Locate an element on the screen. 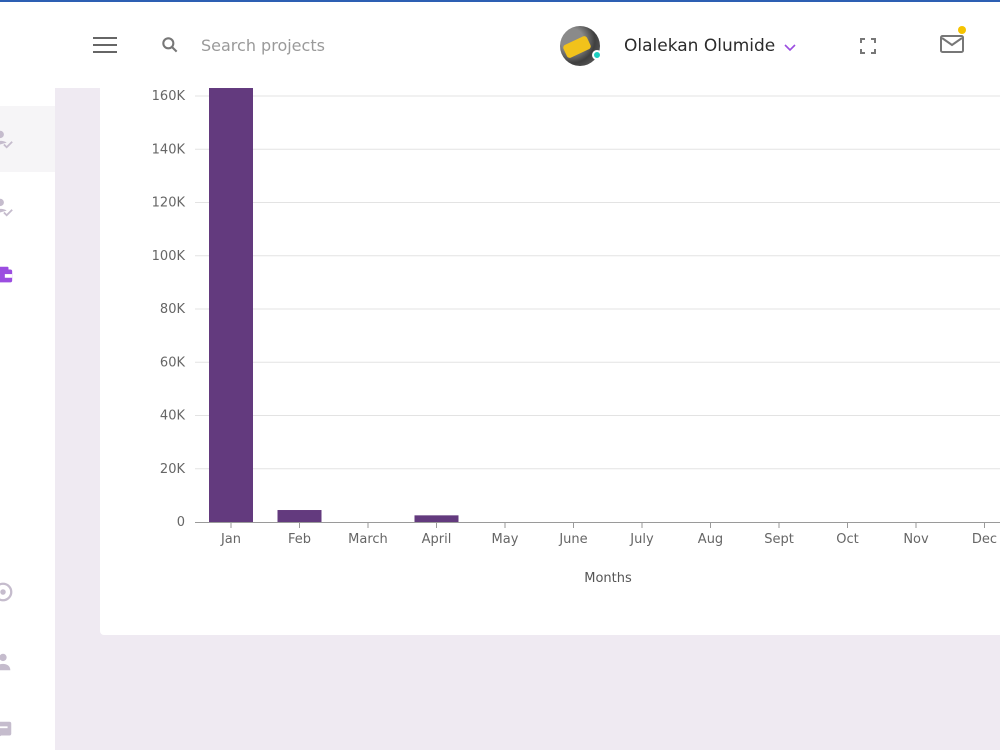 The height and width of the screenshot is (750, 1000). sidebar-item-person is located at coordinates (27, 662).